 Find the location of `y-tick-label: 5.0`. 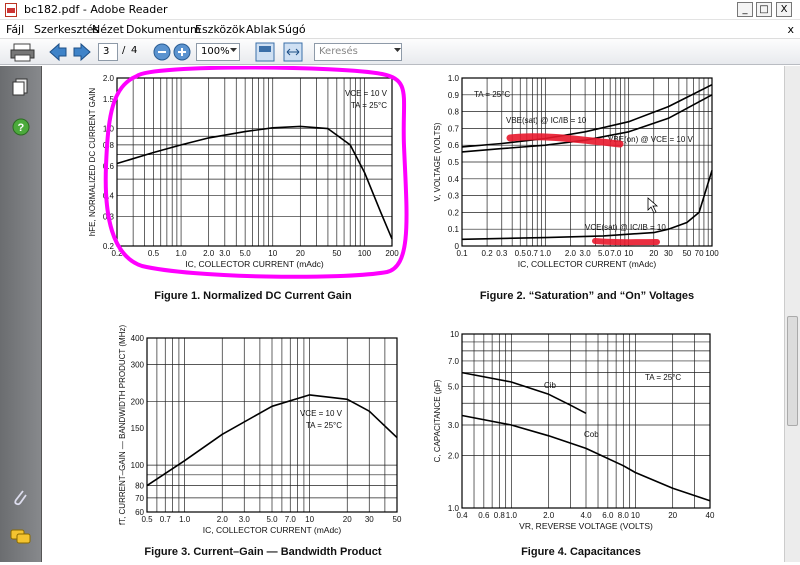

y-tick-label: 5.0 is located at coordinates (454, 386).